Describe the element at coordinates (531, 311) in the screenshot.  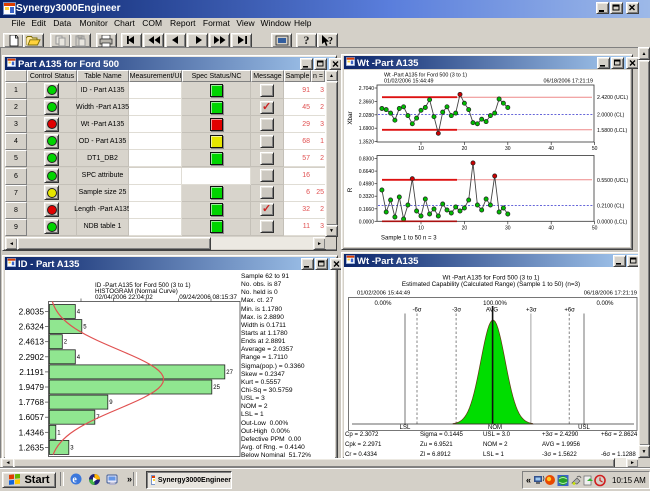
I see `svg-text: +3σ` at that location.